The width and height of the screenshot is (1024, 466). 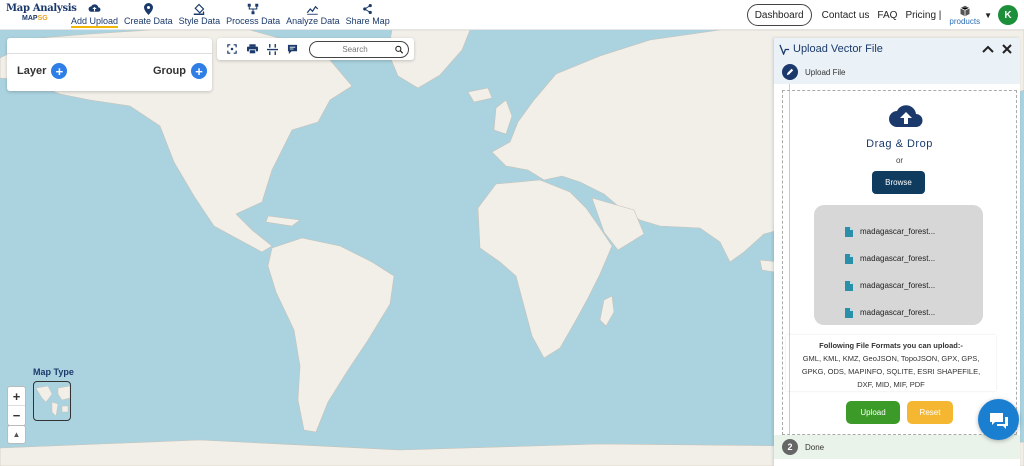 What do you see at coordinates (1008, 15) in the screenshot?
I see `user-avatar: K` at bounding box center [1008, 15].